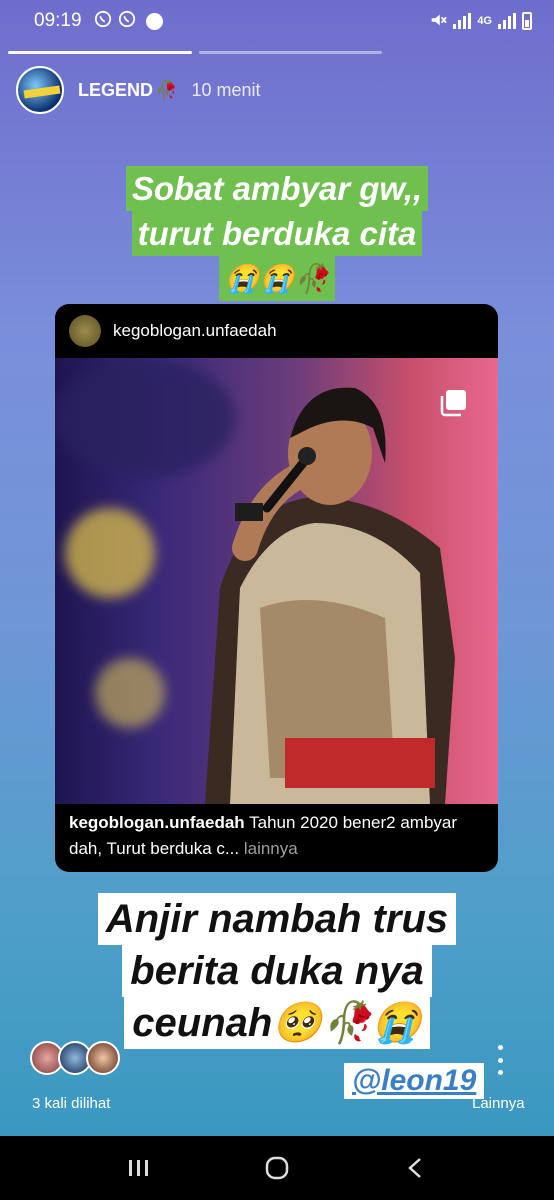 The width and height of the screenshot is (554, 1200). What do you see at coordinates (115, 90) in the screenshot?
I see `username: LEGEND` at bounding box center [115, 90].